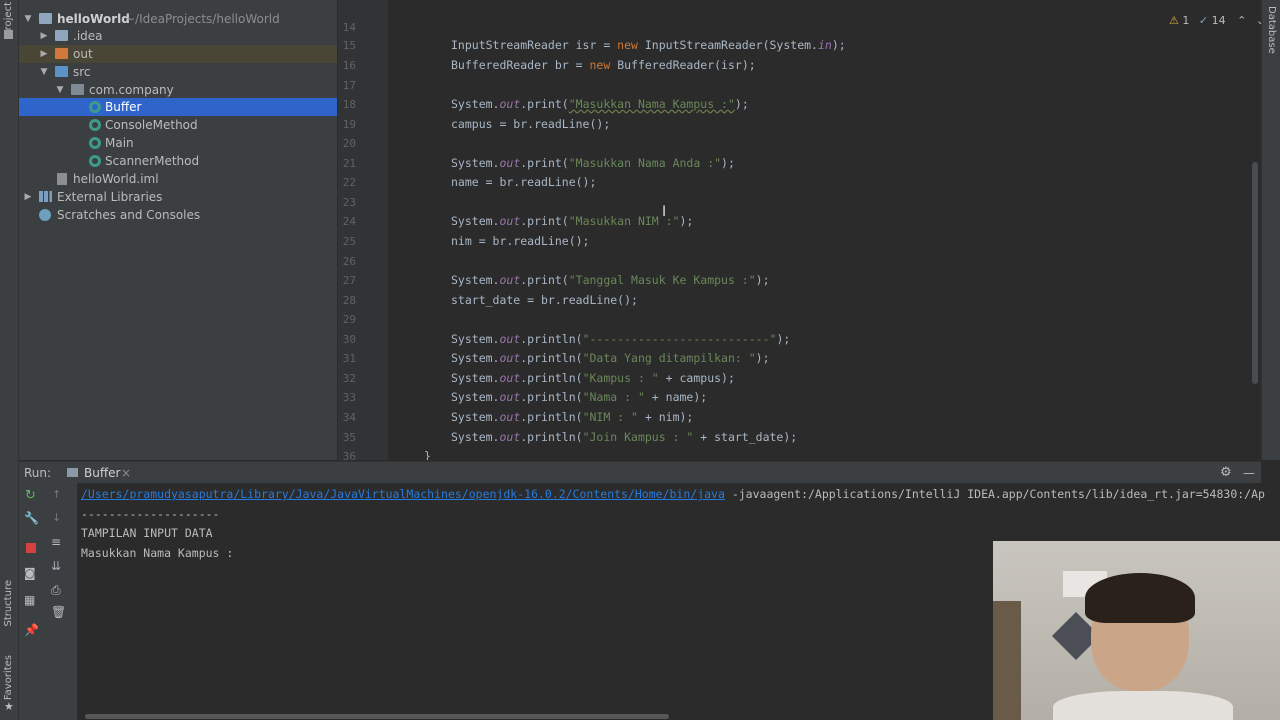  What do you see at coordinates (93, 19) in the screenshot?
I see `tree-item-label: helloWorld` at bounding box center [93, 19].